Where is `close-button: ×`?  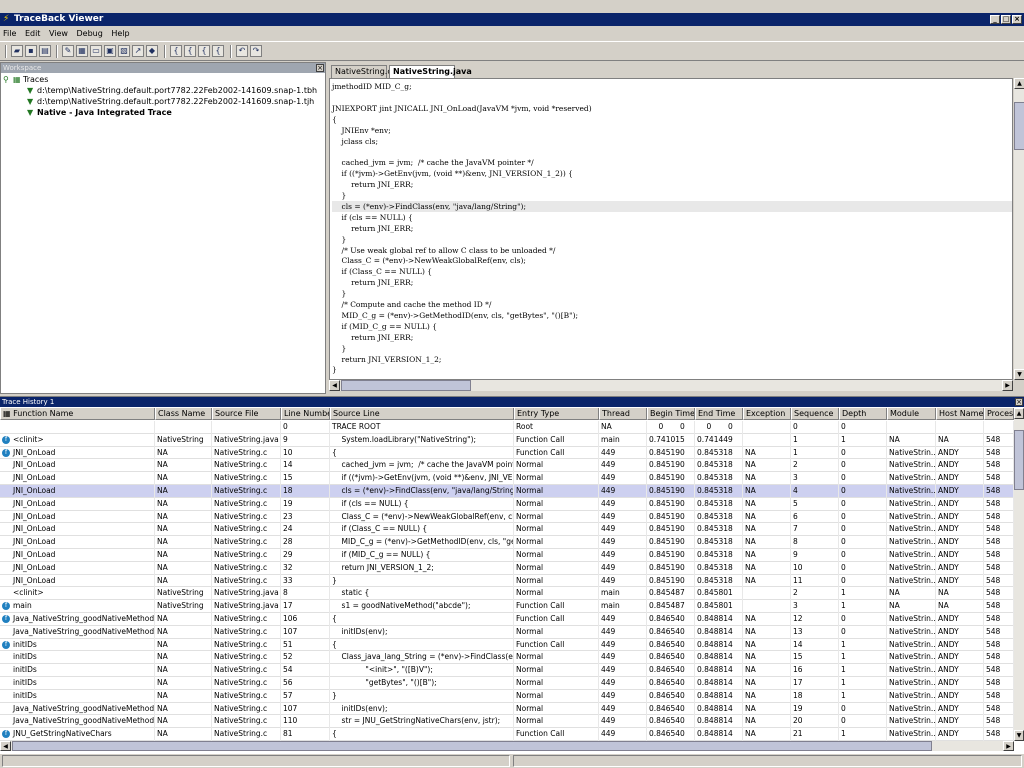 close-button: × is located at coordinates (1017, 19).